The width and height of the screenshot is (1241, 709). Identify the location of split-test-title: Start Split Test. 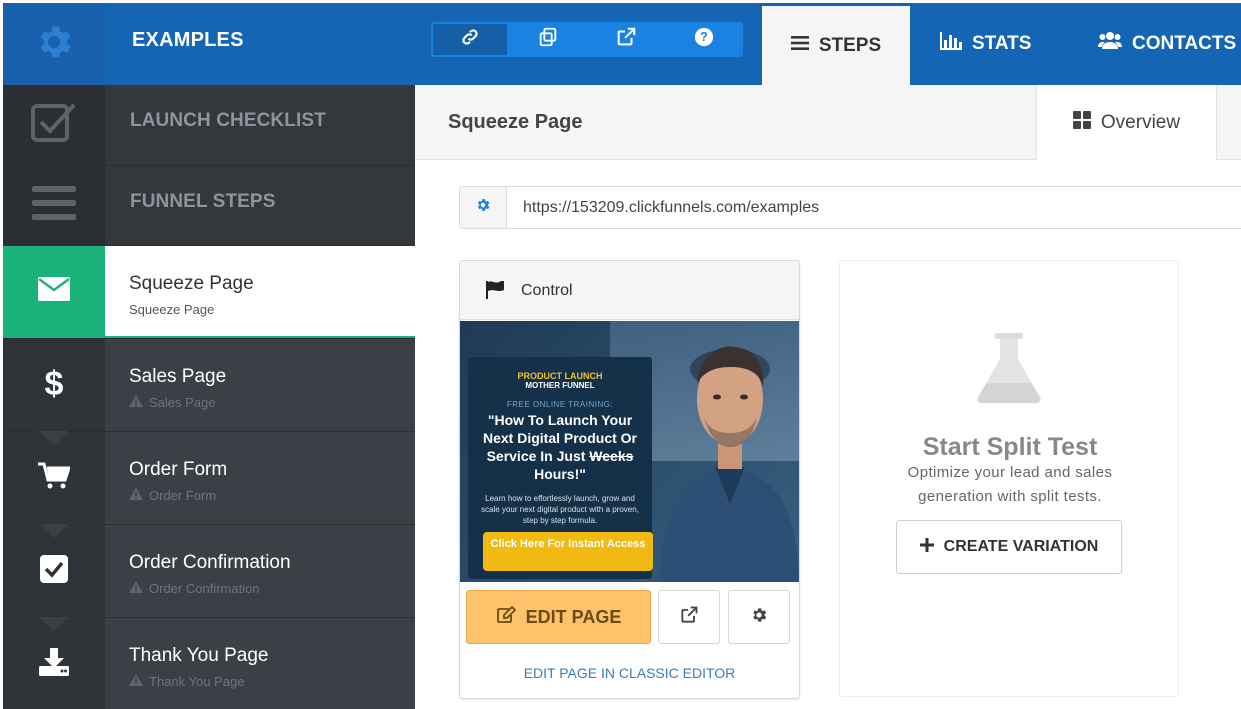
(1010, 447).